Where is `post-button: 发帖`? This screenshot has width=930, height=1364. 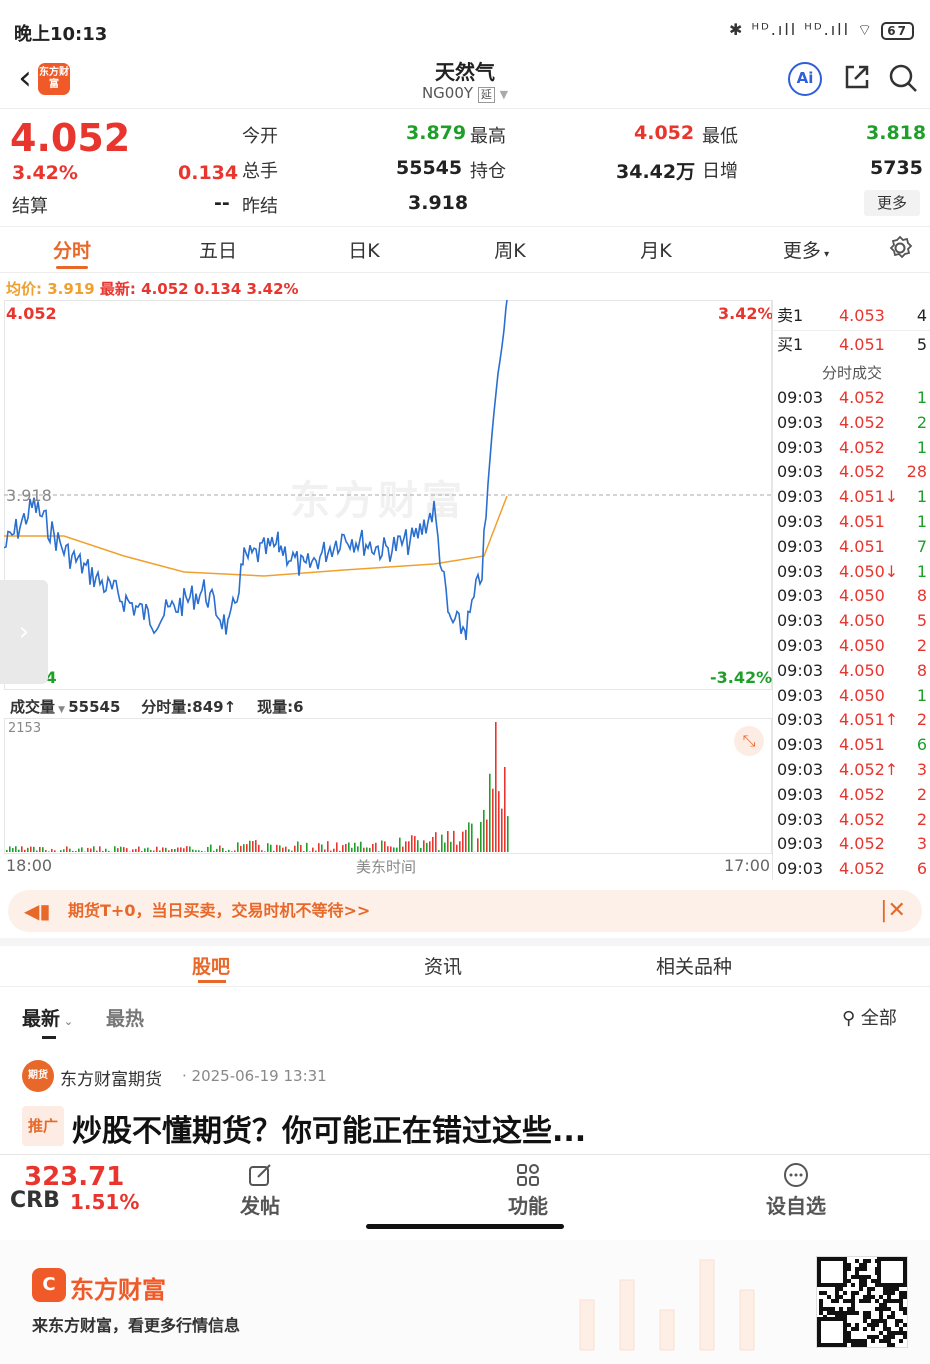
post-button: 发帖 is located at coordinates (260, 1190).